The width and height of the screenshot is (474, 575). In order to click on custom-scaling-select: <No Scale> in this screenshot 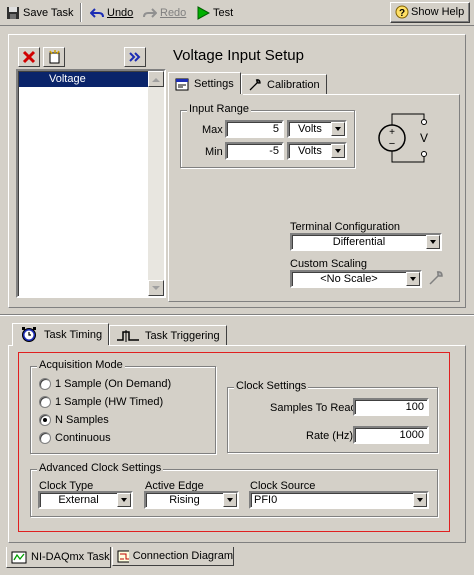, I will do `click(356, 279)`.